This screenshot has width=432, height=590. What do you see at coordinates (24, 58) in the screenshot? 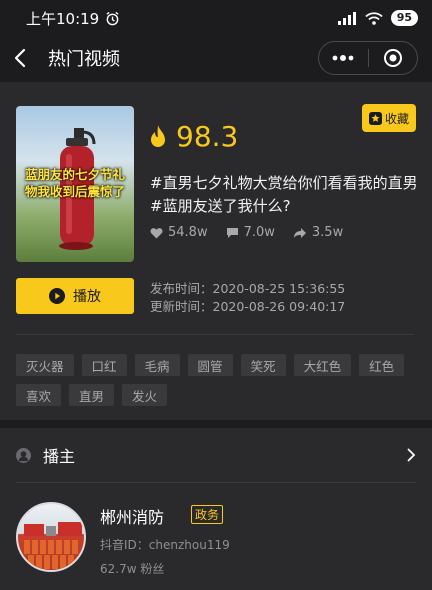
I see `back-arrow-icon` at bounding box center [24, 58].